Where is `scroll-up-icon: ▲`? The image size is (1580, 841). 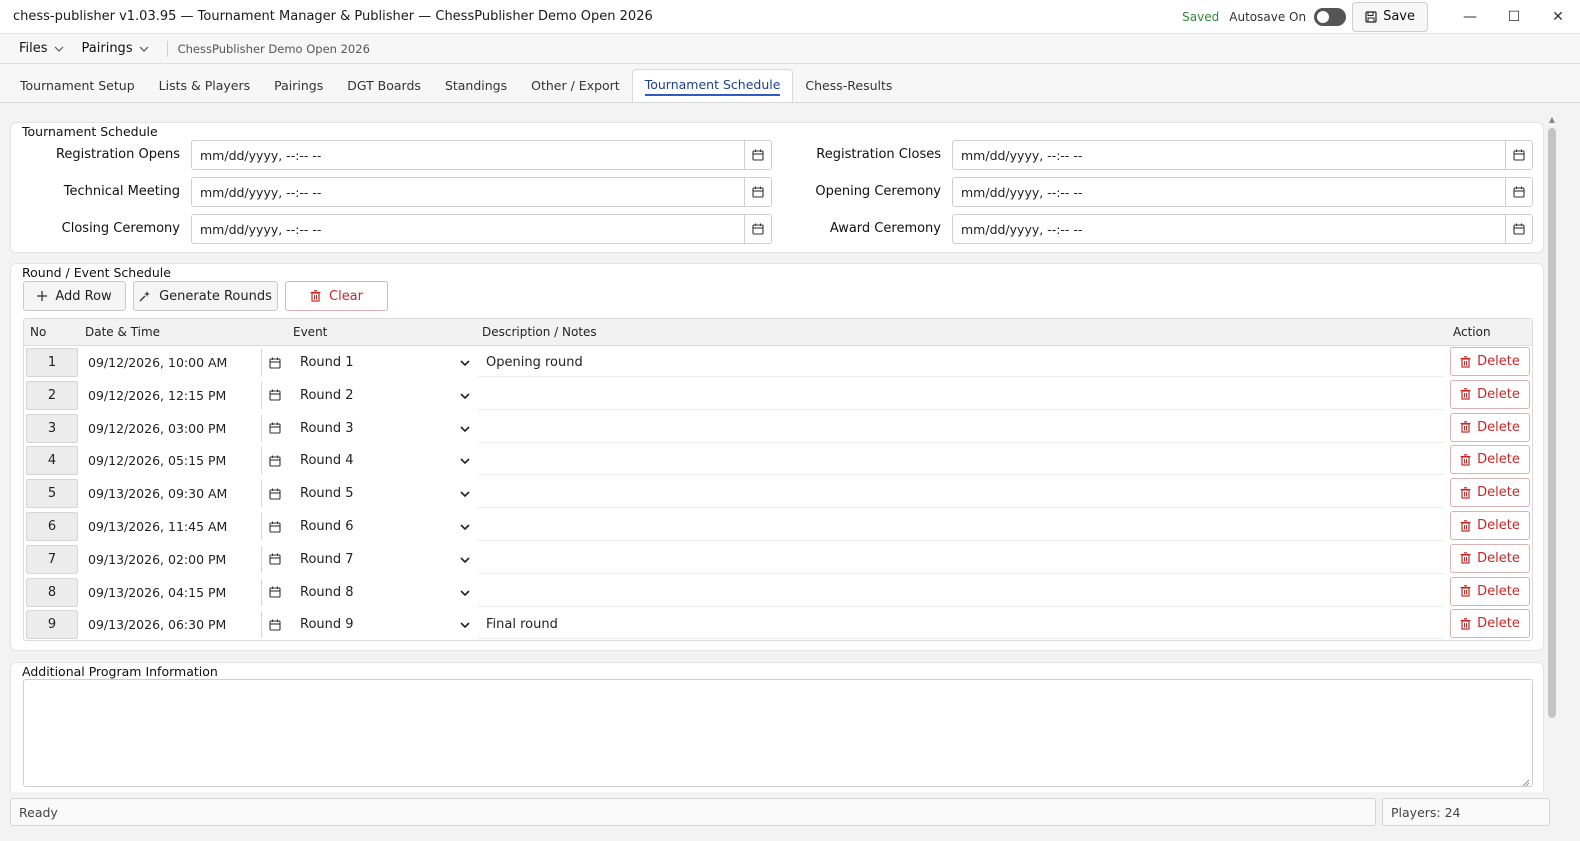
scroll-up-icon: ▲ is located at coordinates (1552, 120).